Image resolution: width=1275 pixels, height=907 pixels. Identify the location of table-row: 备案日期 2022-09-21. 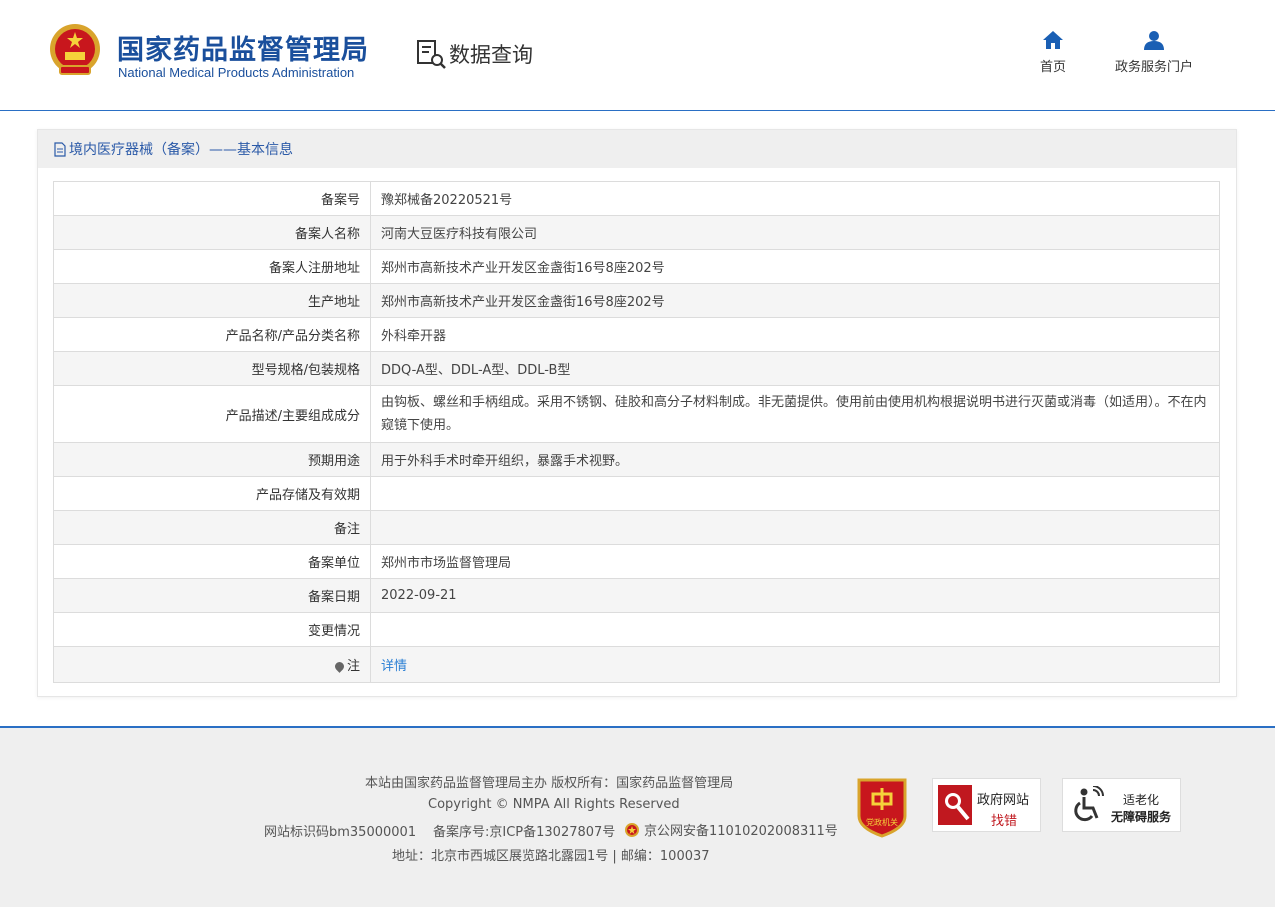
(636, 595).